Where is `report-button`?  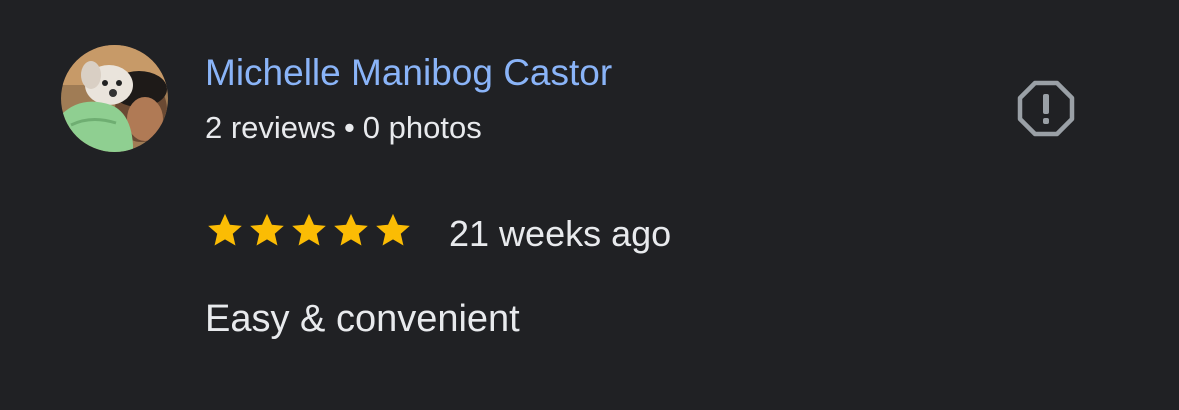 report-button is located at coordinates (1046, 108).